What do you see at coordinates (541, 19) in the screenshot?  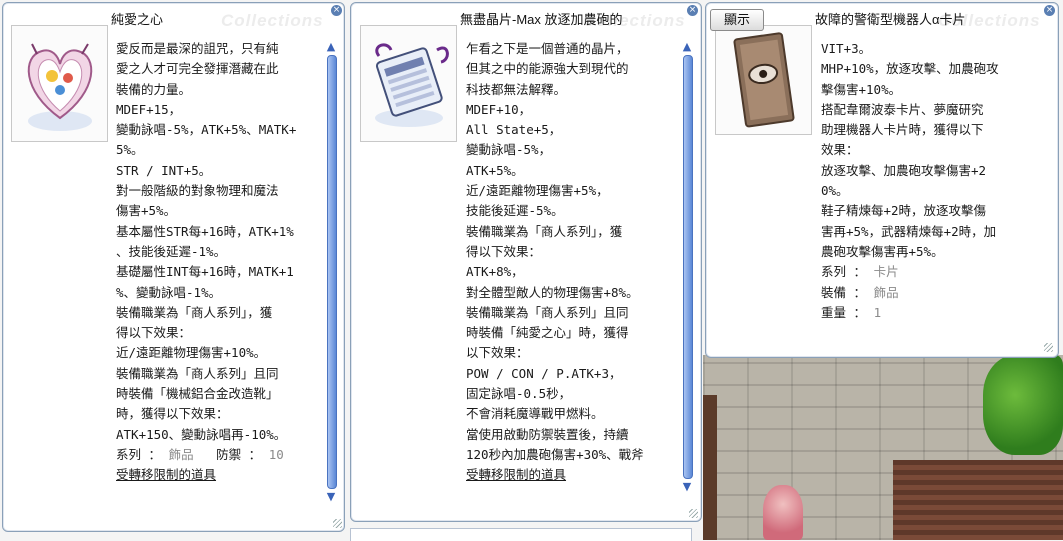 I see `item-name: 無盡晶片-Max 放逐加農砲的` at bounding box center [541, 19].